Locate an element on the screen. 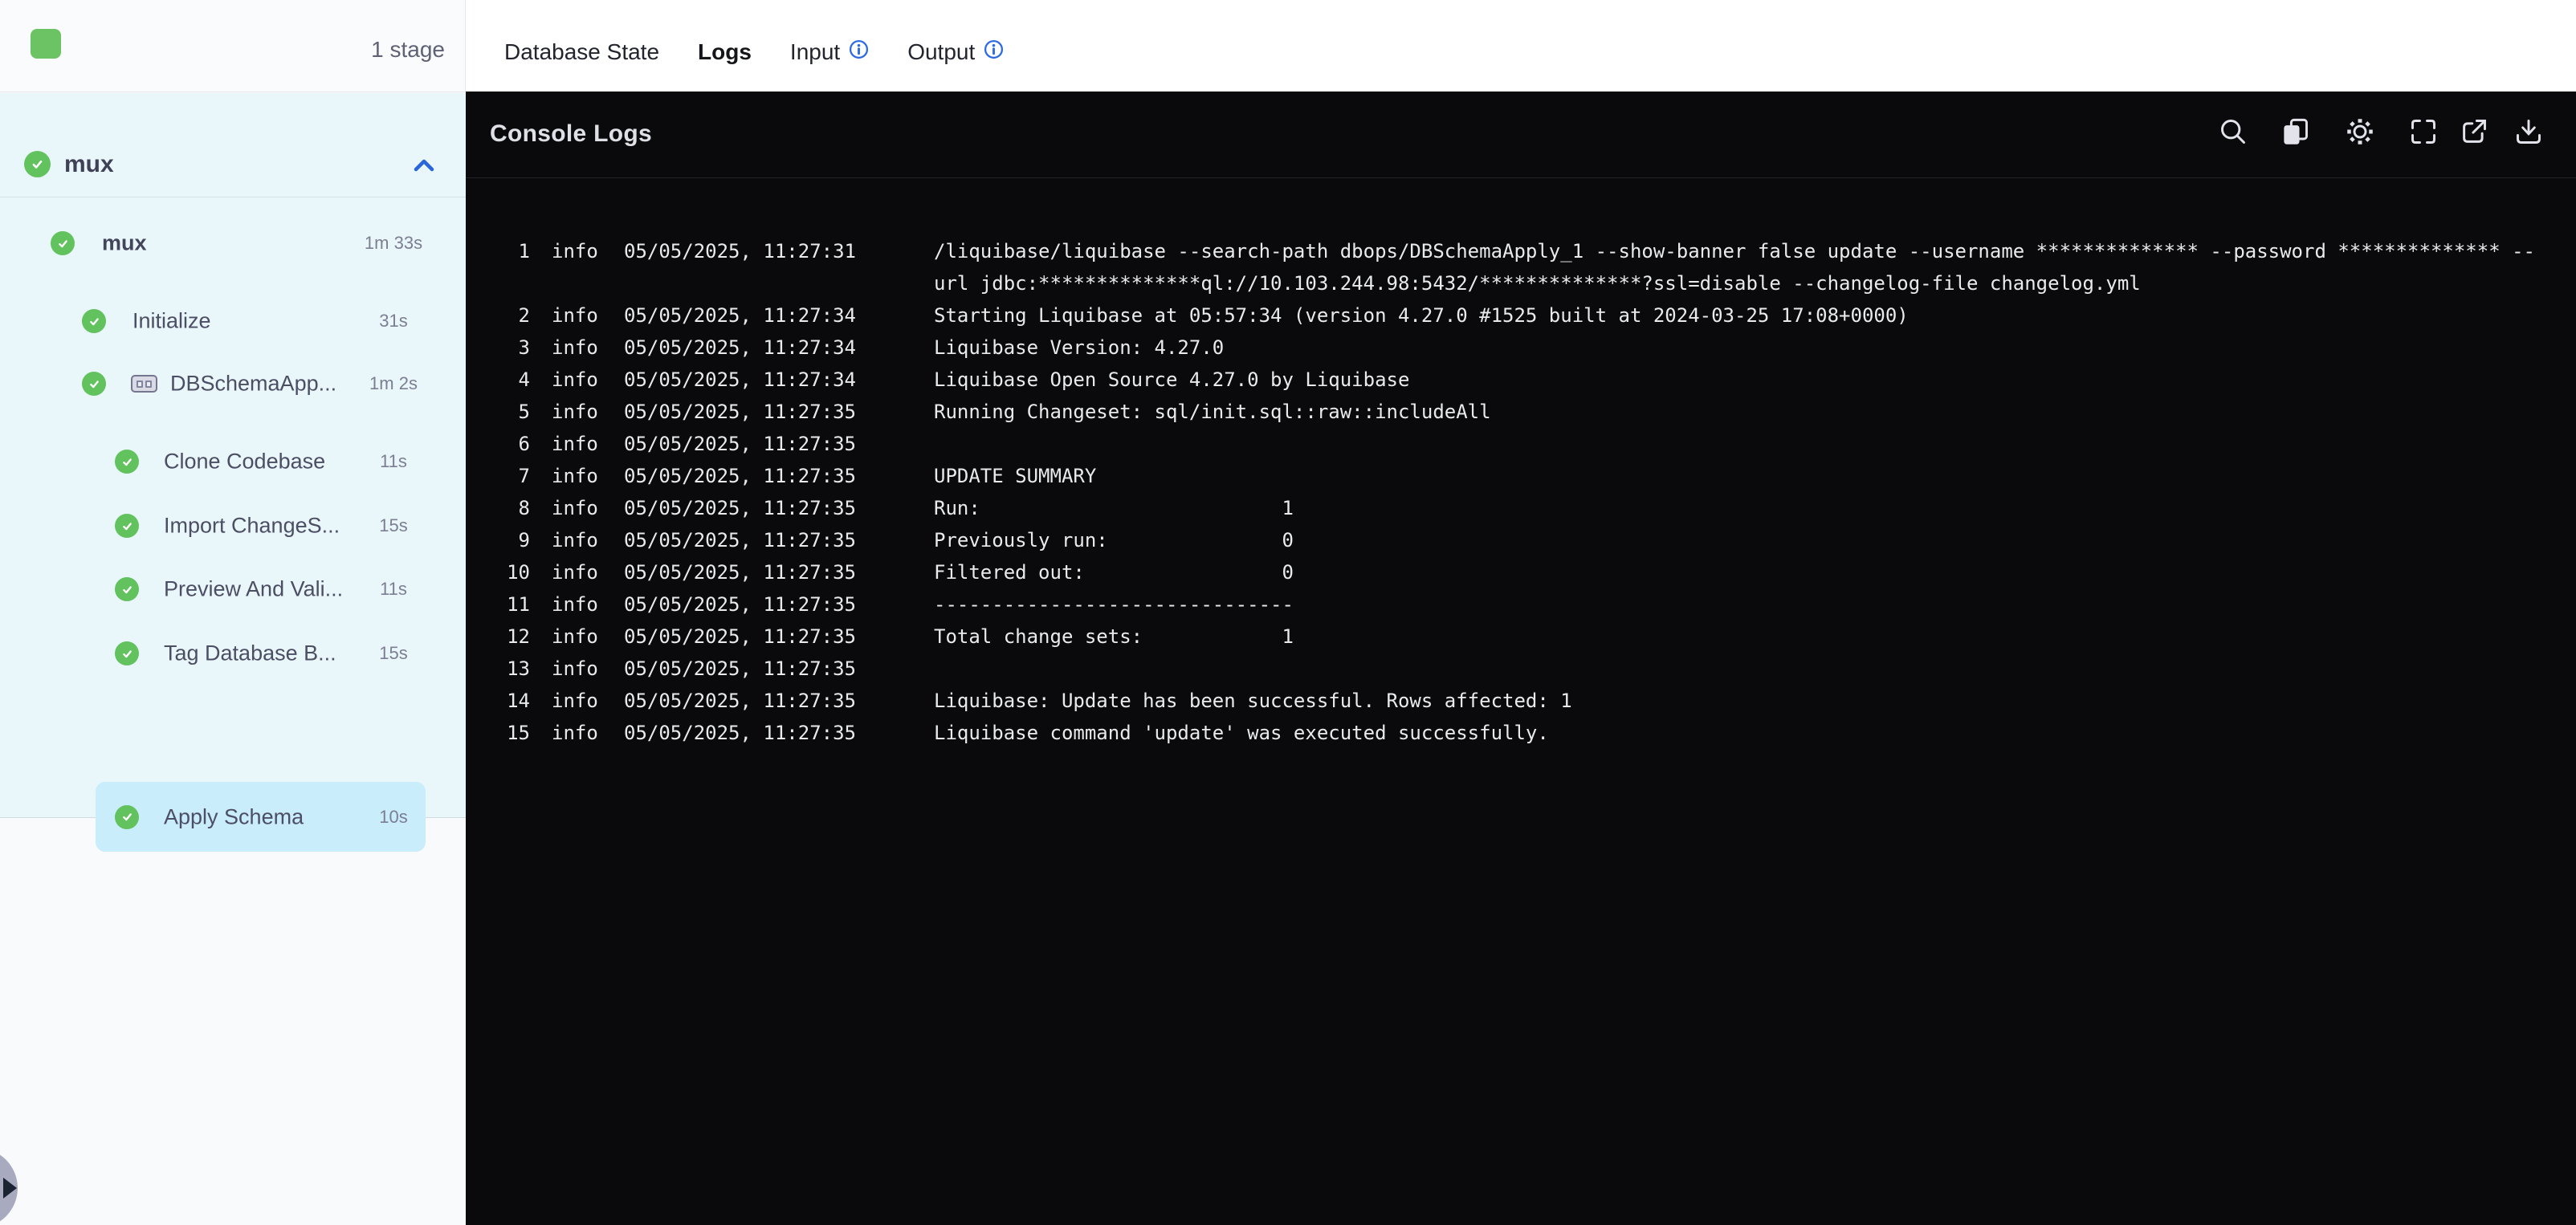 This screenshot has height=1225, width=2576. step-duration: 10s is located at coordinates (393, 816).